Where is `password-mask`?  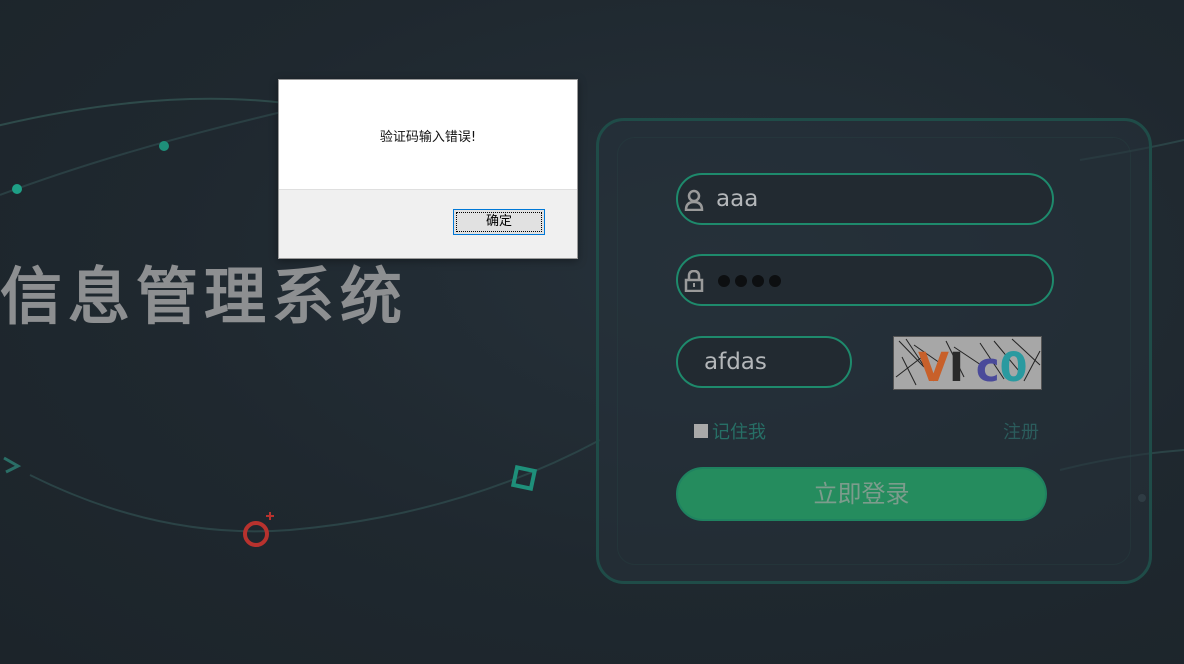
password-mask is located at coordinates (749, 281).